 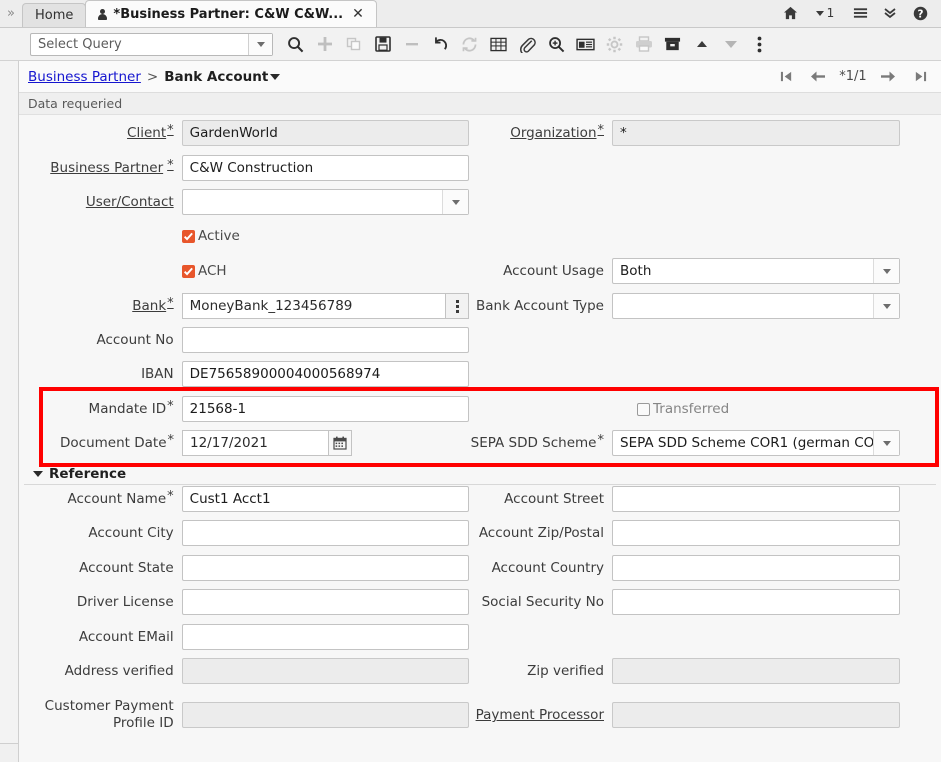 I want to click on select-query-value: Select Query, so click(x=139, y=44).